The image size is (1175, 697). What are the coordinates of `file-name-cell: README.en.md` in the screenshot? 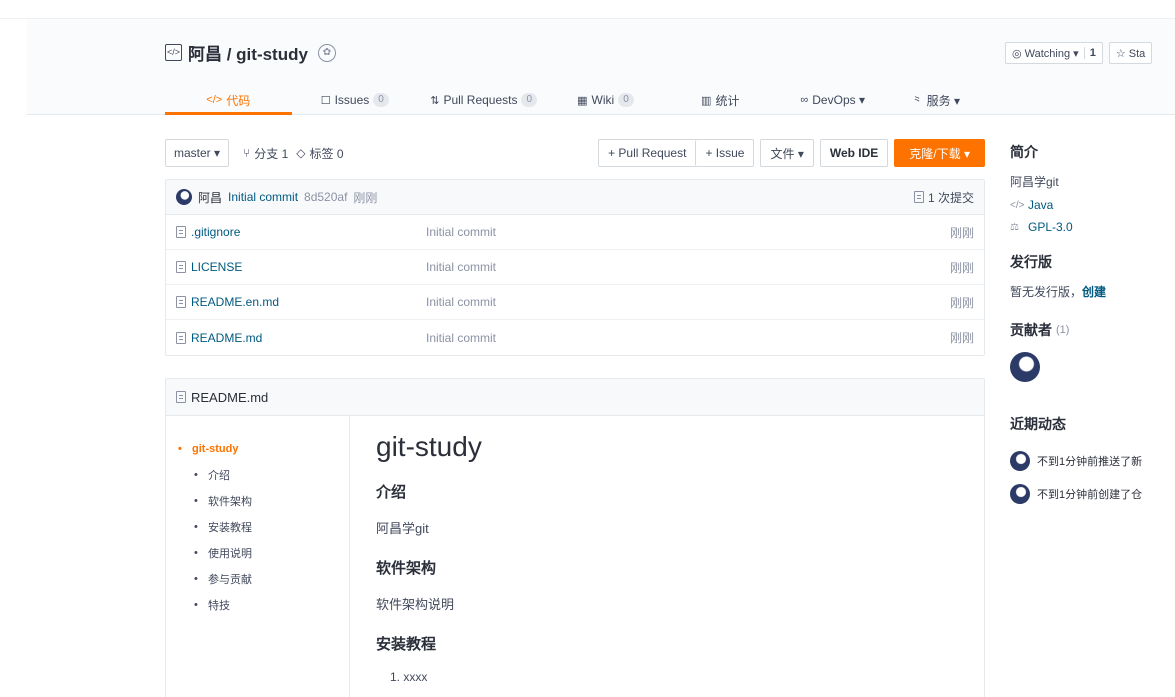 It's located at (301, 302).